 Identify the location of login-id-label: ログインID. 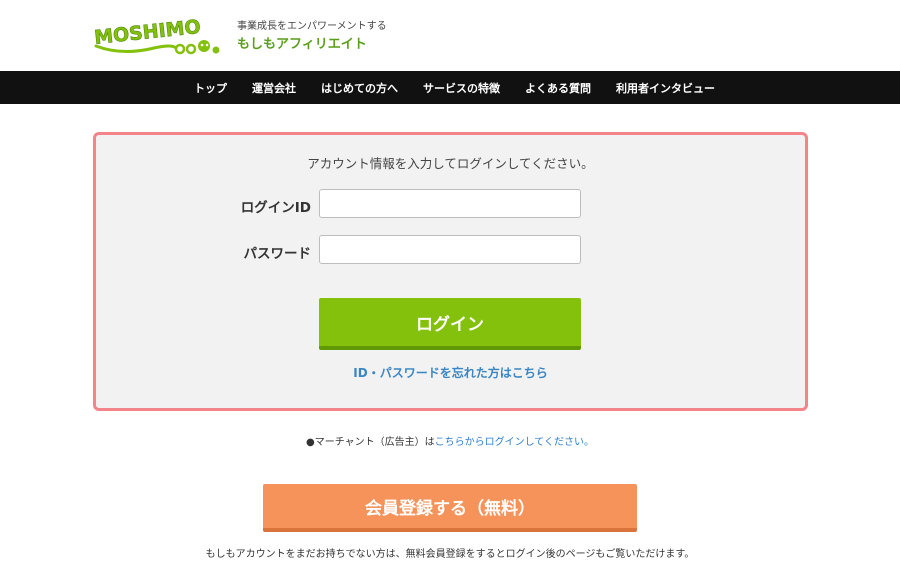
(275, 208).